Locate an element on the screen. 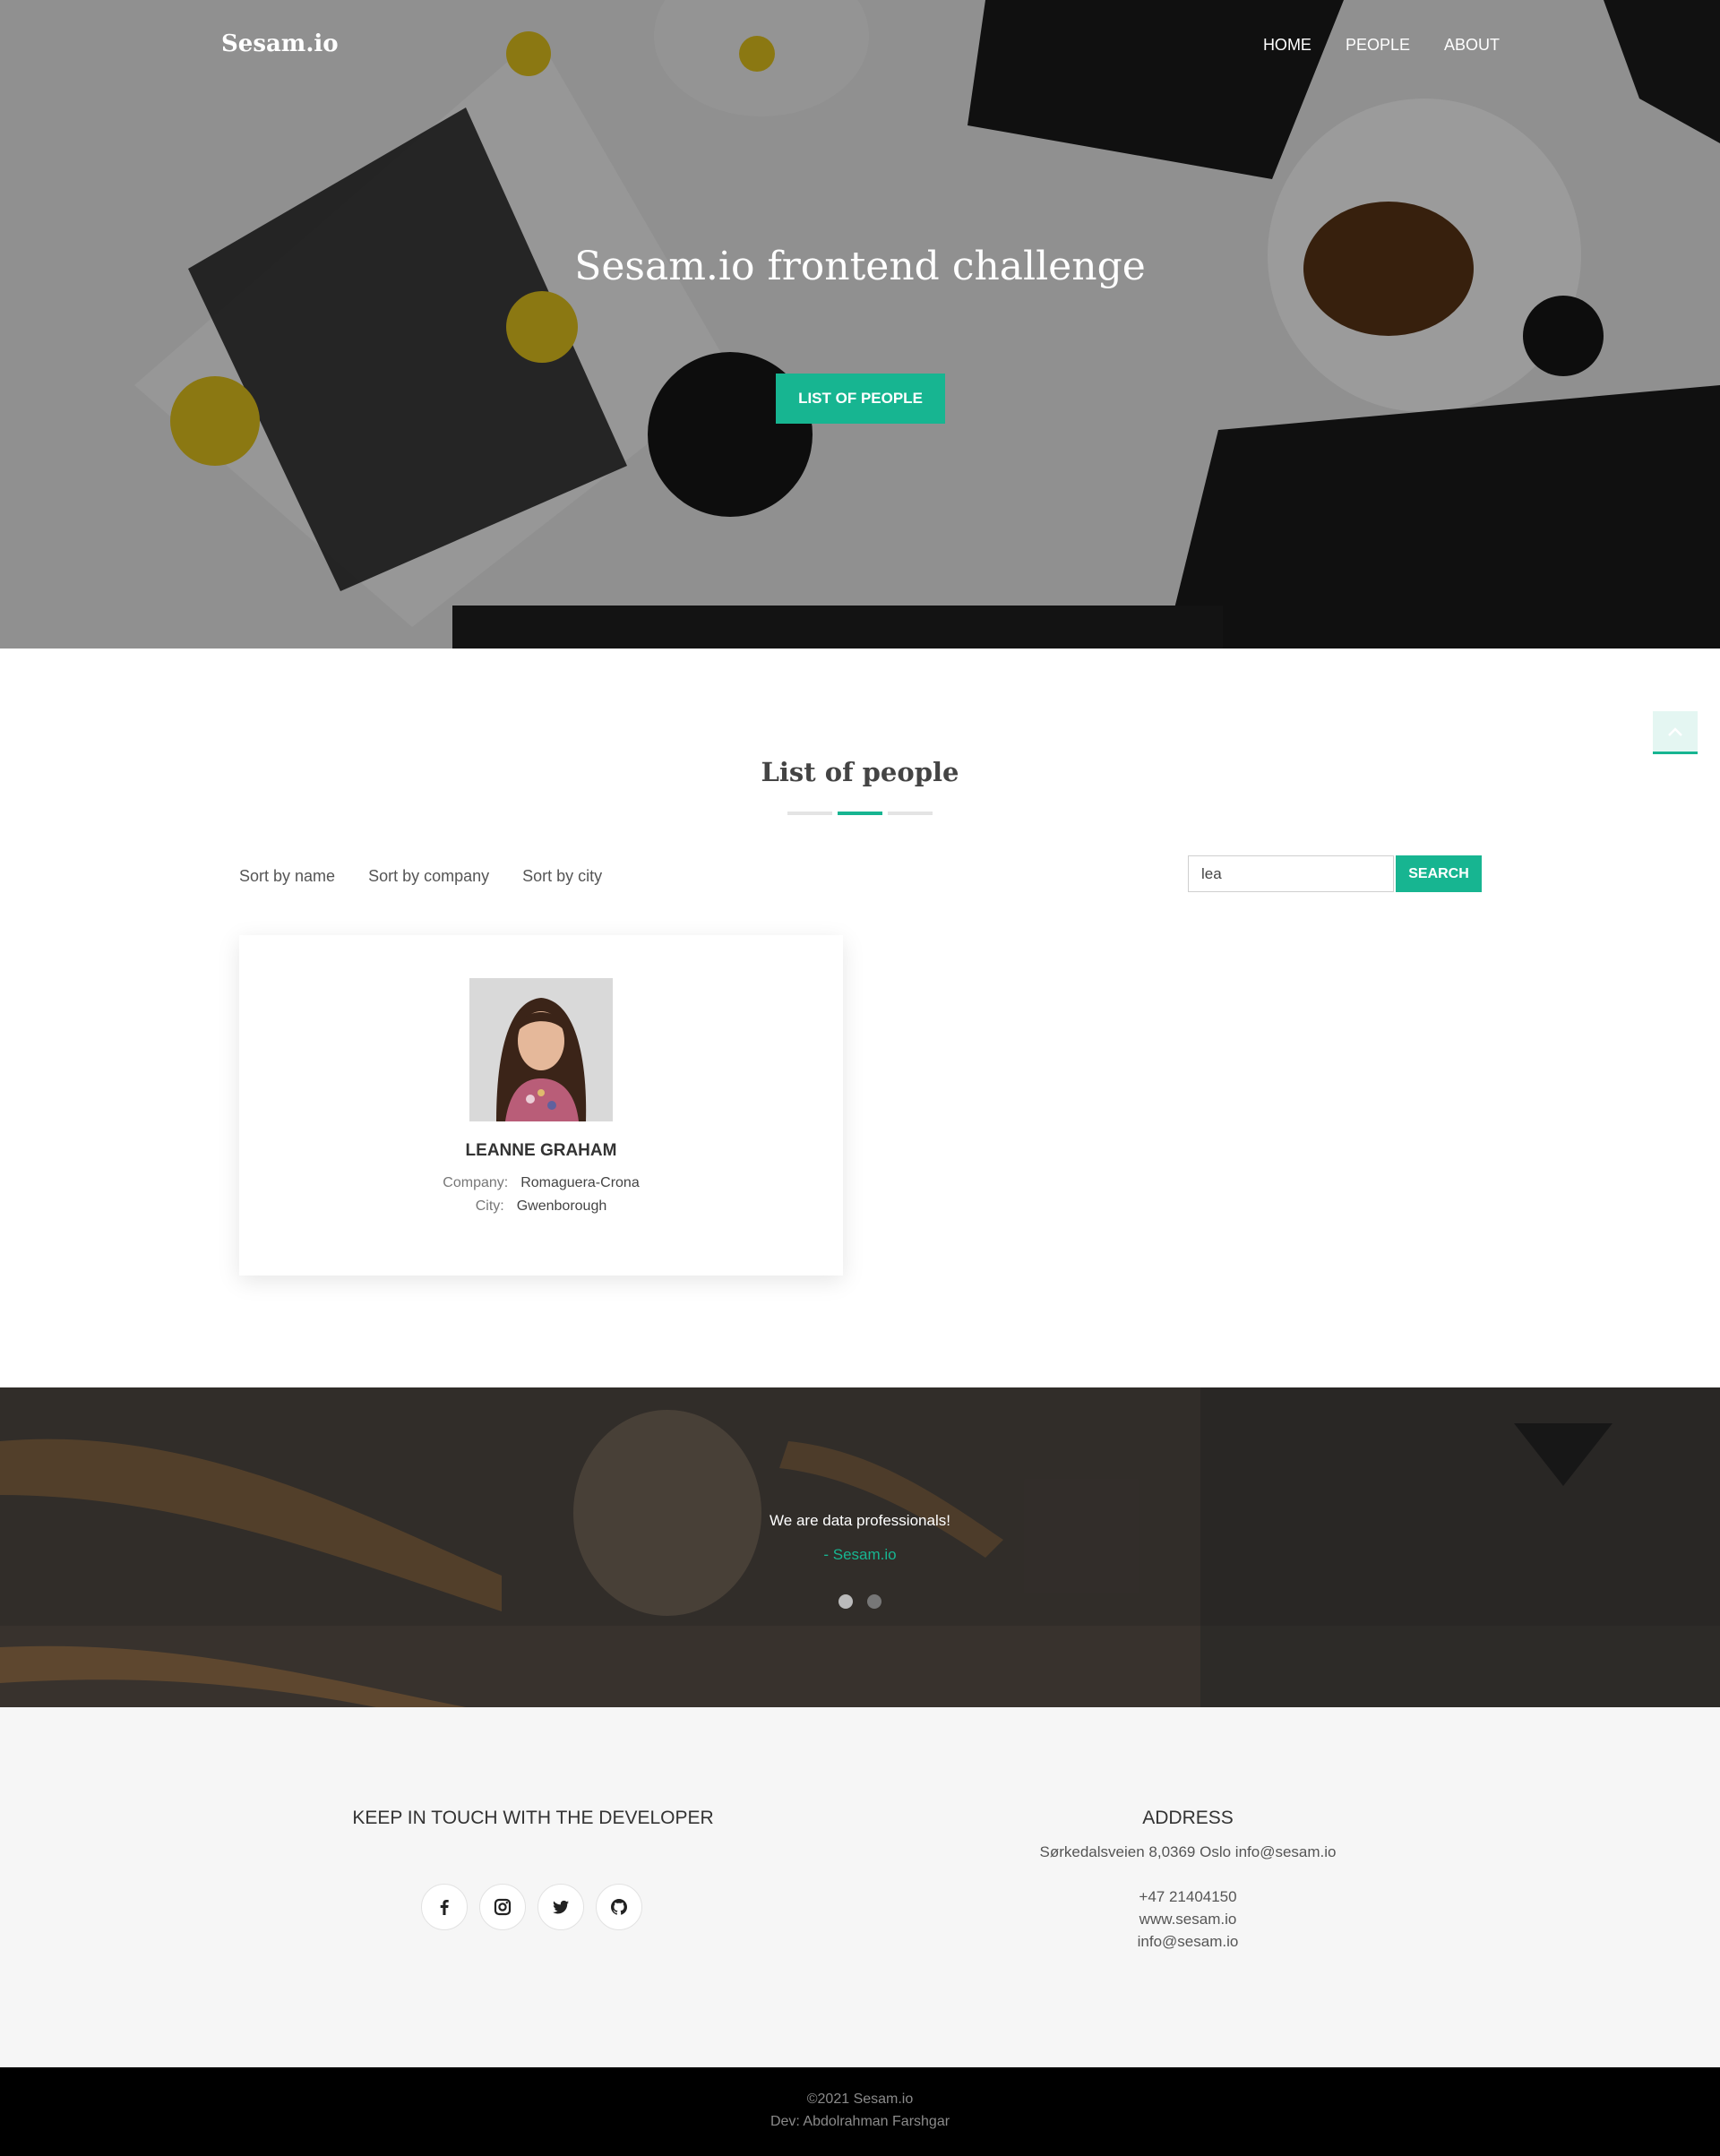 The image size is (1720, 2156). social-heading: KEEP IN TOUCH WITH THE DEVELOPER is located at coordinates (533, 1818).